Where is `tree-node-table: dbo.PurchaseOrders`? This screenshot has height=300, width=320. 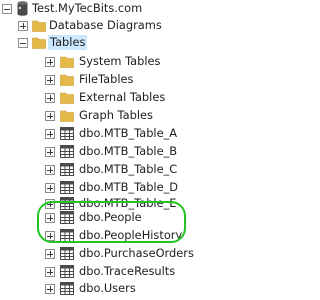 tree-node-table: dbo.PurchaseOrders is located at coordinates (112, 253).